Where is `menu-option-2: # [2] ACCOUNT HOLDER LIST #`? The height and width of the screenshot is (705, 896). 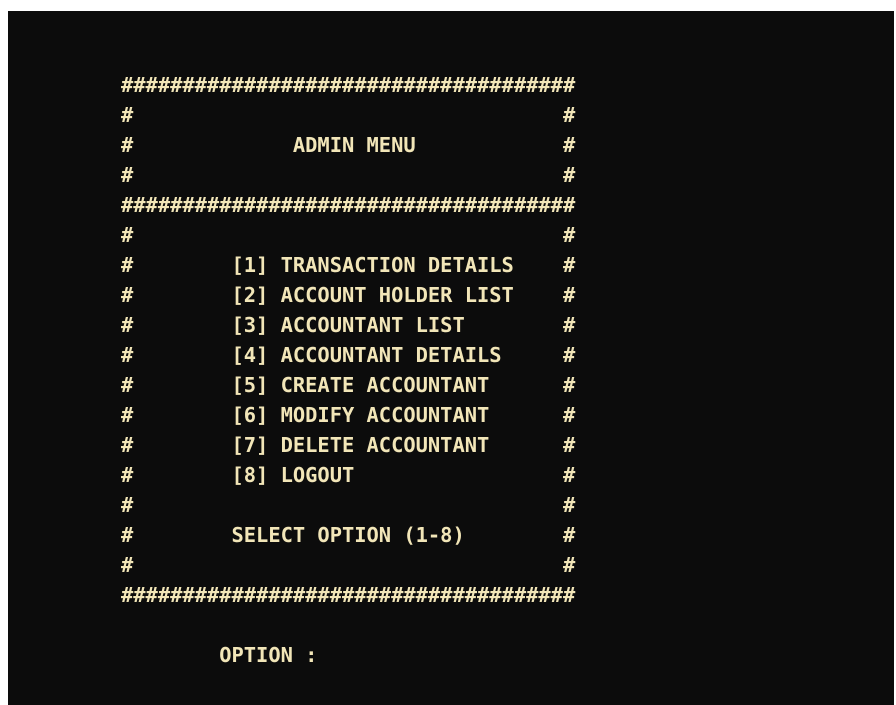 menu-option-2: # [2] ACCOUNT HOLDER LIST # is located at coordinates (348, 295).